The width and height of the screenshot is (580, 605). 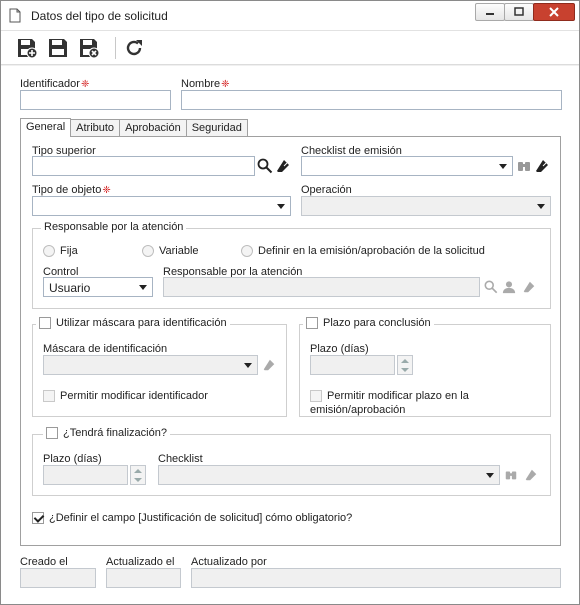 I want to click on close-icon, so click(x=554, y=12).